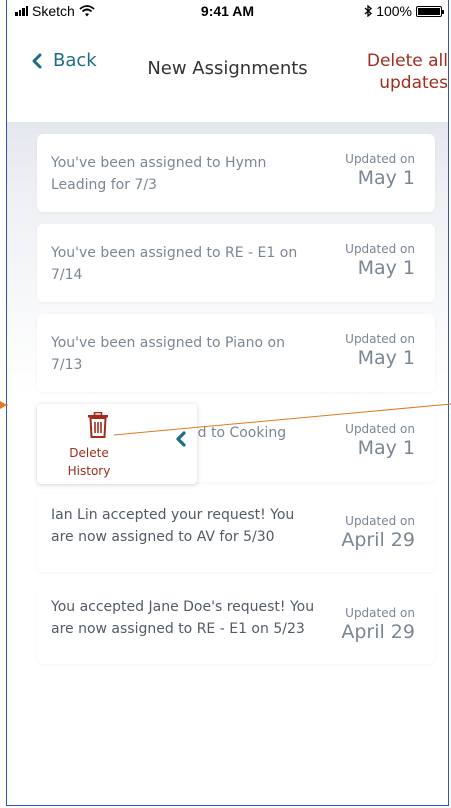 The width and height of the screenshot is (451, 808). Describe the element at coordinates (407, 61) in the screenshot. I see `delete-all-line1: Delete all` at that location.